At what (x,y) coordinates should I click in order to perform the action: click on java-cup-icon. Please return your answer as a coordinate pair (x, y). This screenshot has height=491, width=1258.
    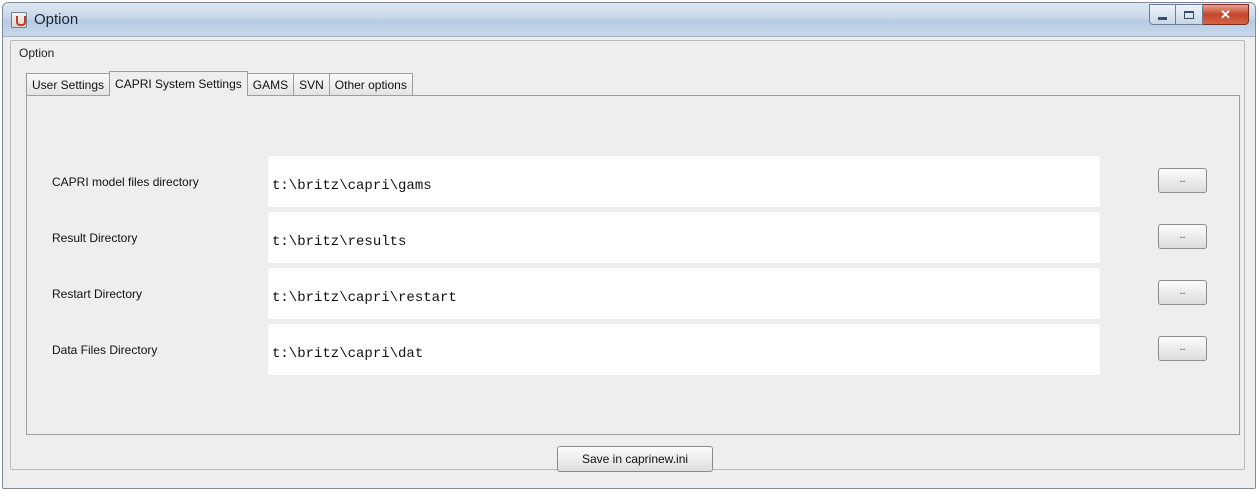
    Looking at the image, I should click on (19, 20).